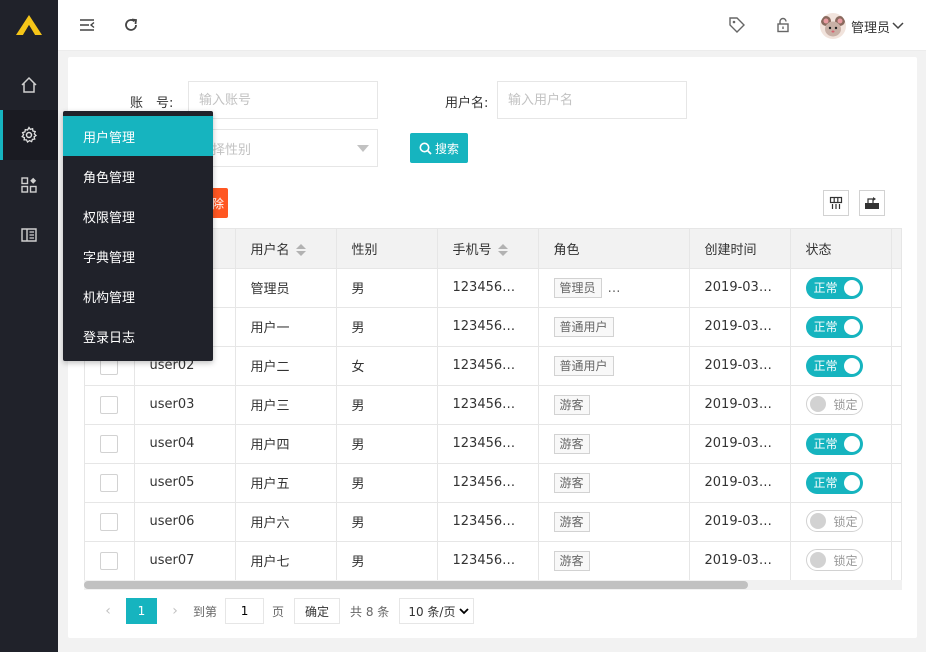 This screenshot has width=926, height=652. What do you see at coordinates (851, 287) in the screenshot?
I see `switch-knob` at bounding box center [851, 287].